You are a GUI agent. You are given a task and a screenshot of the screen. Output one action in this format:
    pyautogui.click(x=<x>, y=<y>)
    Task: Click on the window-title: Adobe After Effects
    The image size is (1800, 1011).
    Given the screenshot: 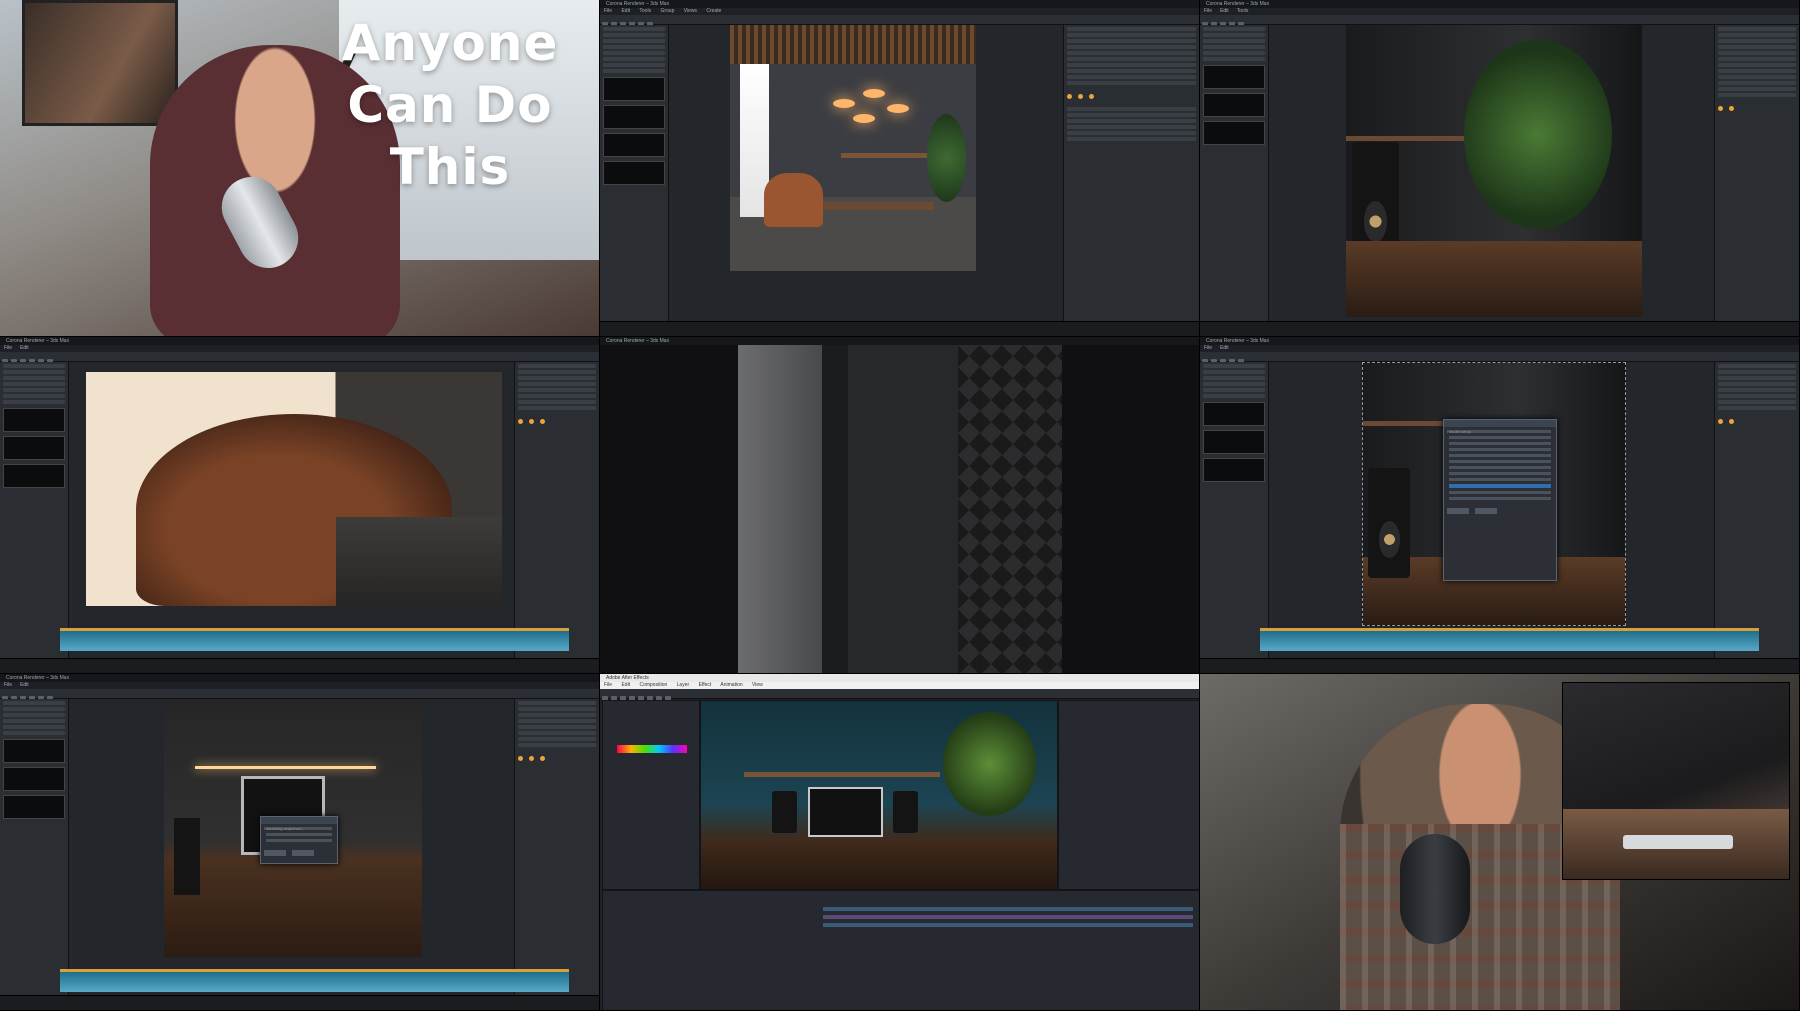 What is the action you would take?
    pyautogui.click(x=899, y=678)
    